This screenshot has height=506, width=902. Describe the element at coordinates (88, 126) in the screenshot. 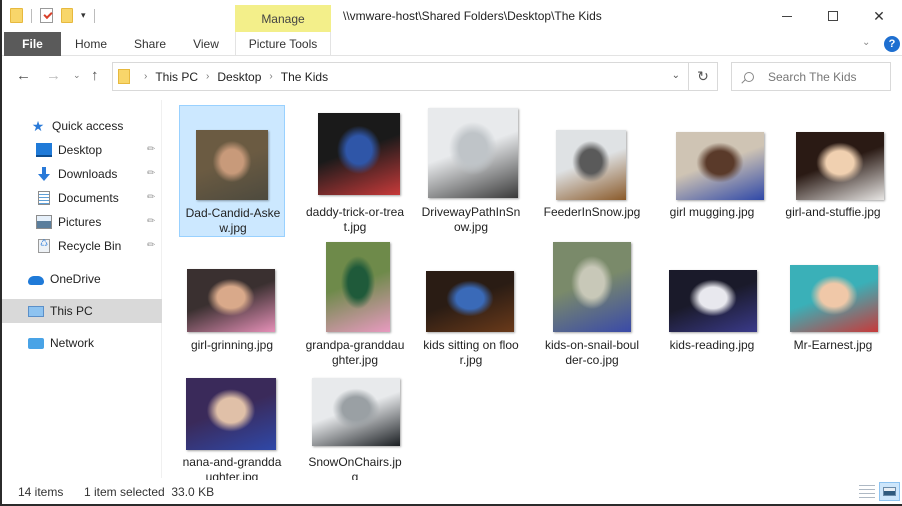

I see `sidebar-item-label: Quick access` at that location.